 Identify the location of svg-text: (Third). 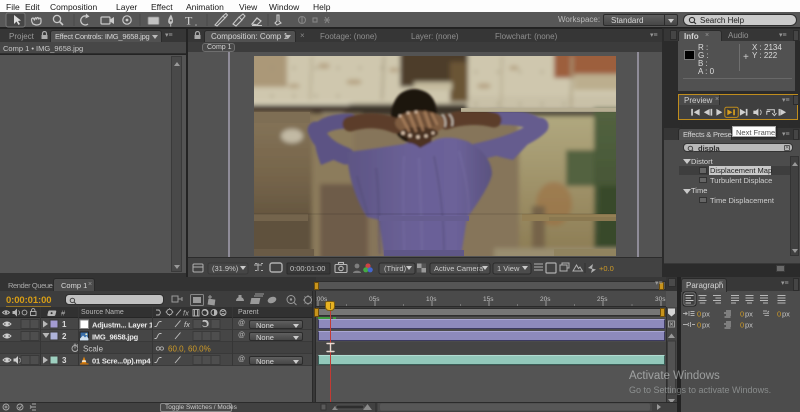
(395, 268).